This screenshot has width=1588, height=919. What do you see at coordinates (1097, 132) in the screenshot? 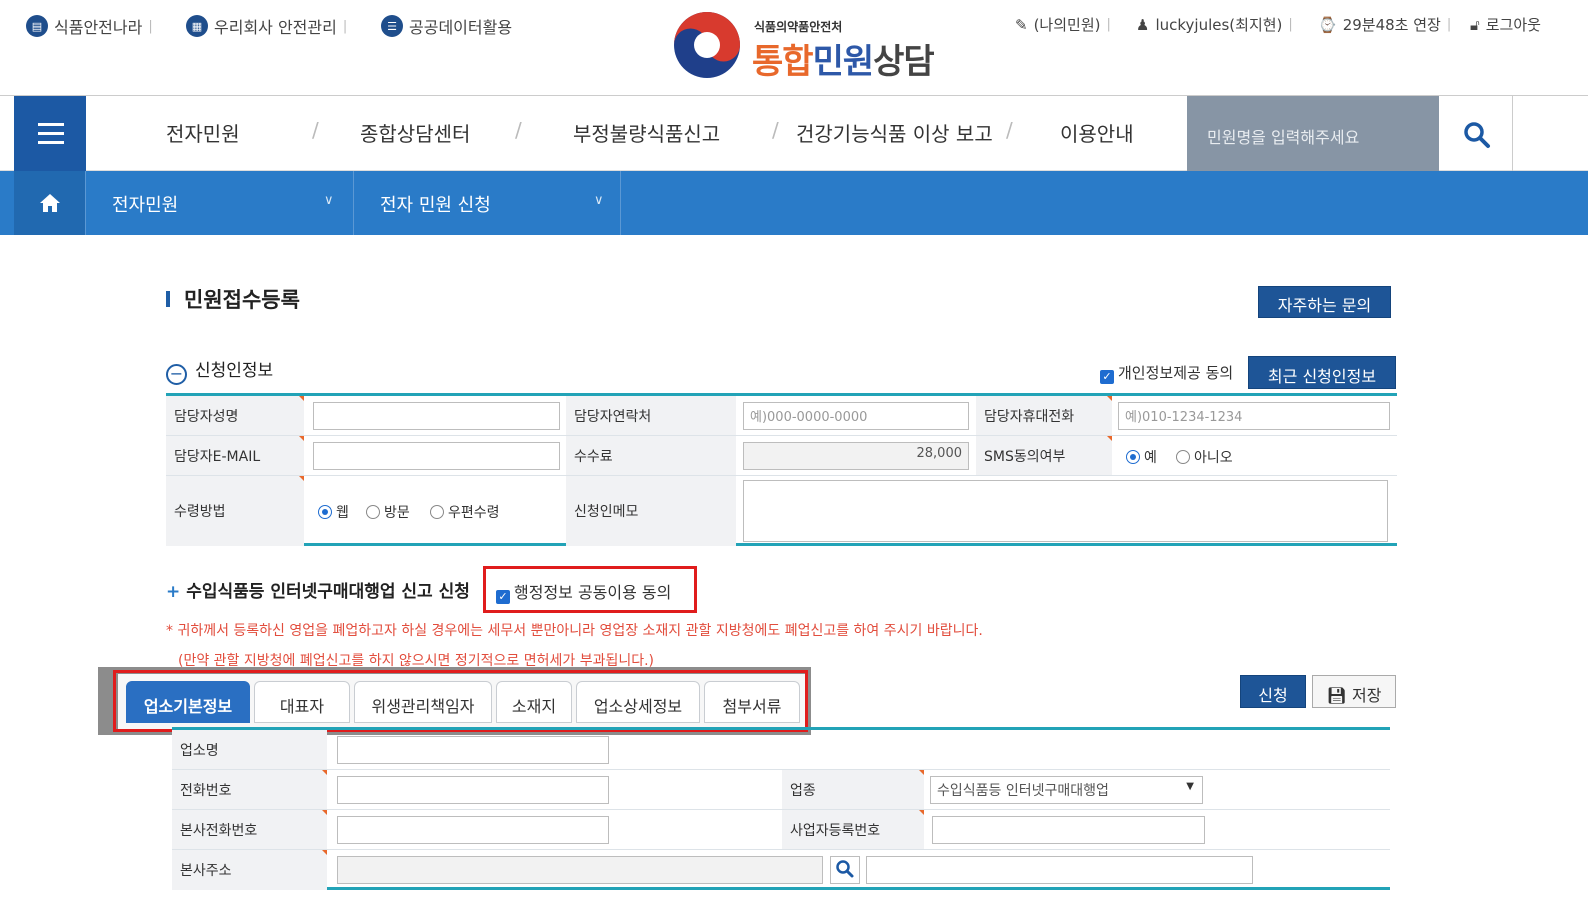
I see `nav-item-guide: 이용안내` at bounding box center [1097, 132].